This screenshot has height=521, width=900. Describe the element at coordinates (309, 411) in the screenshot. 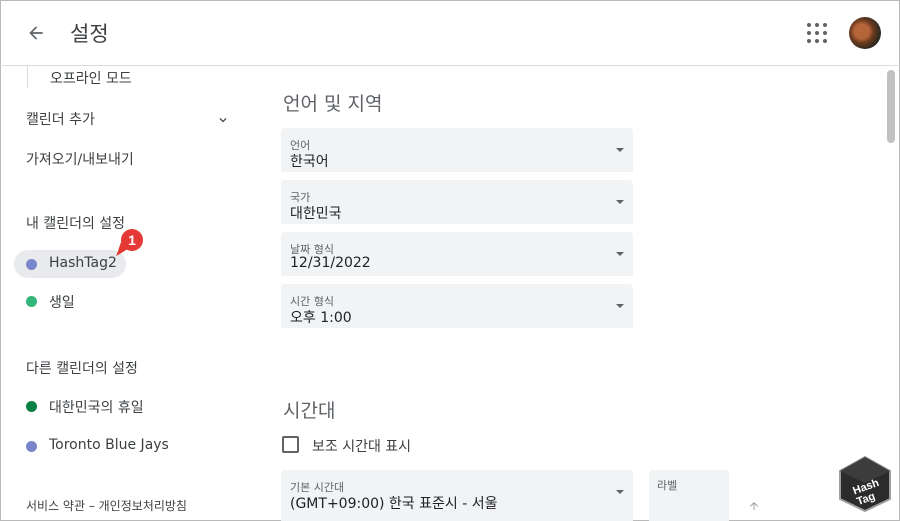

I see `timezone-title: 시간대` at that location.